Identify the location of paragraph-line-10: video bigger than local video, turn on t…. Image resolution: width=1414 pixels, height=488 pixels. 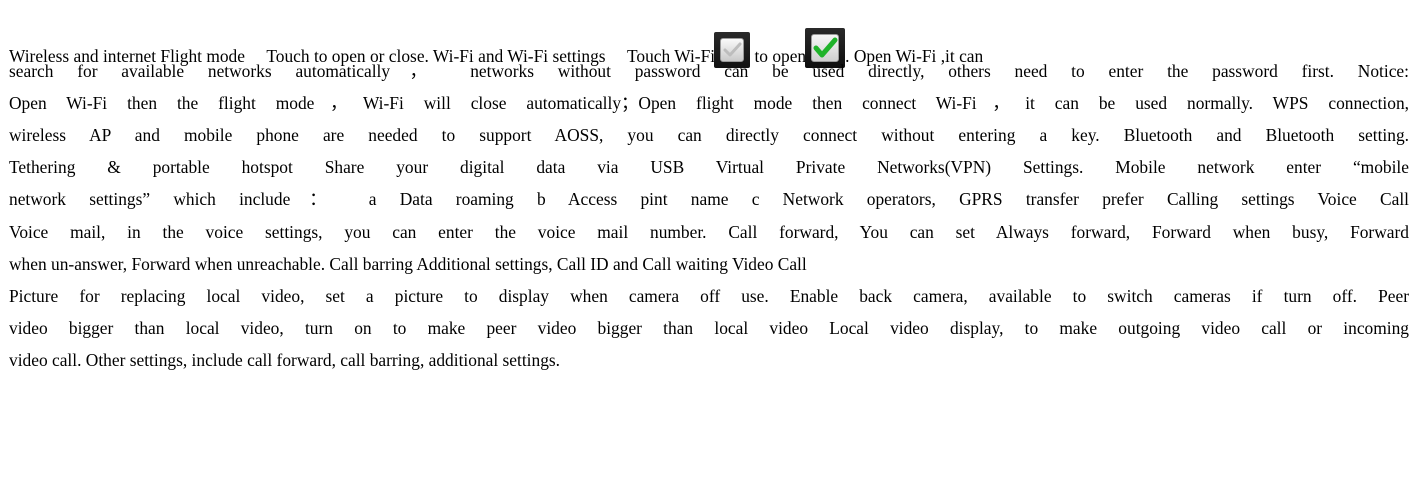
(709, 328).